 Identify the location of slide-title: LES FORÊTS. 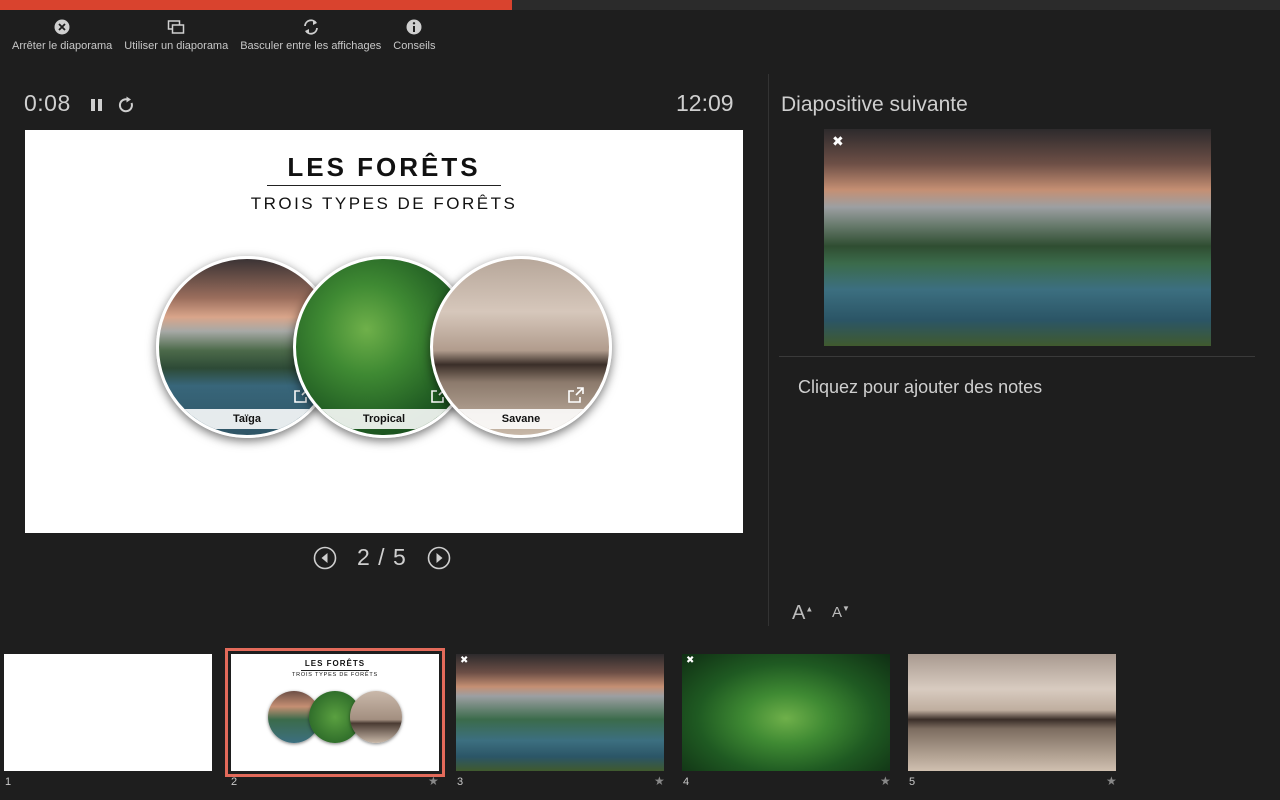
(384, 167).